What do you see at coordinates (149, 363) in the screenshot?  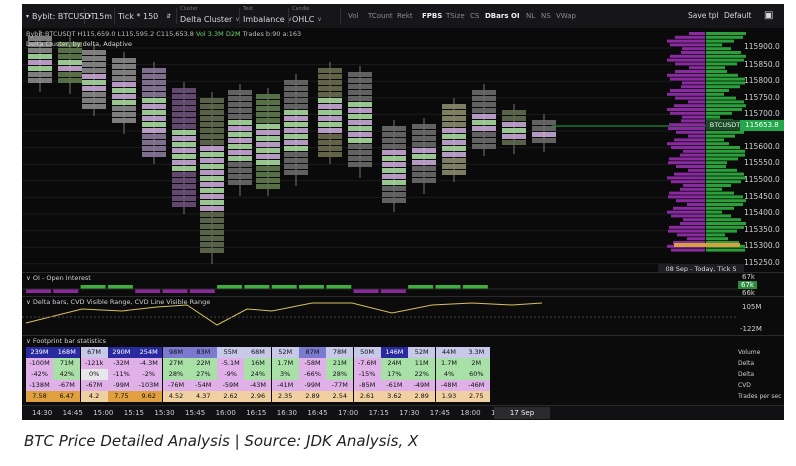 I see `stats-cell: -4.3M` at bounding box center [149, 363].